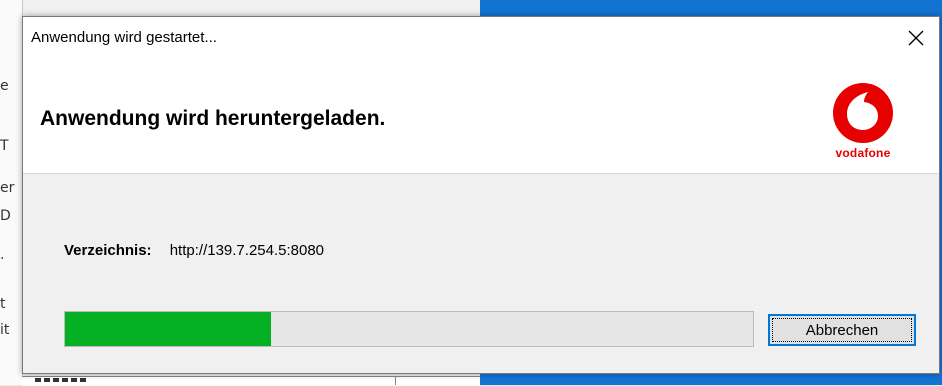  Describe the element at coordinates (5, 330) in the screenshot. I see `background-text-fragment: it` at that location.